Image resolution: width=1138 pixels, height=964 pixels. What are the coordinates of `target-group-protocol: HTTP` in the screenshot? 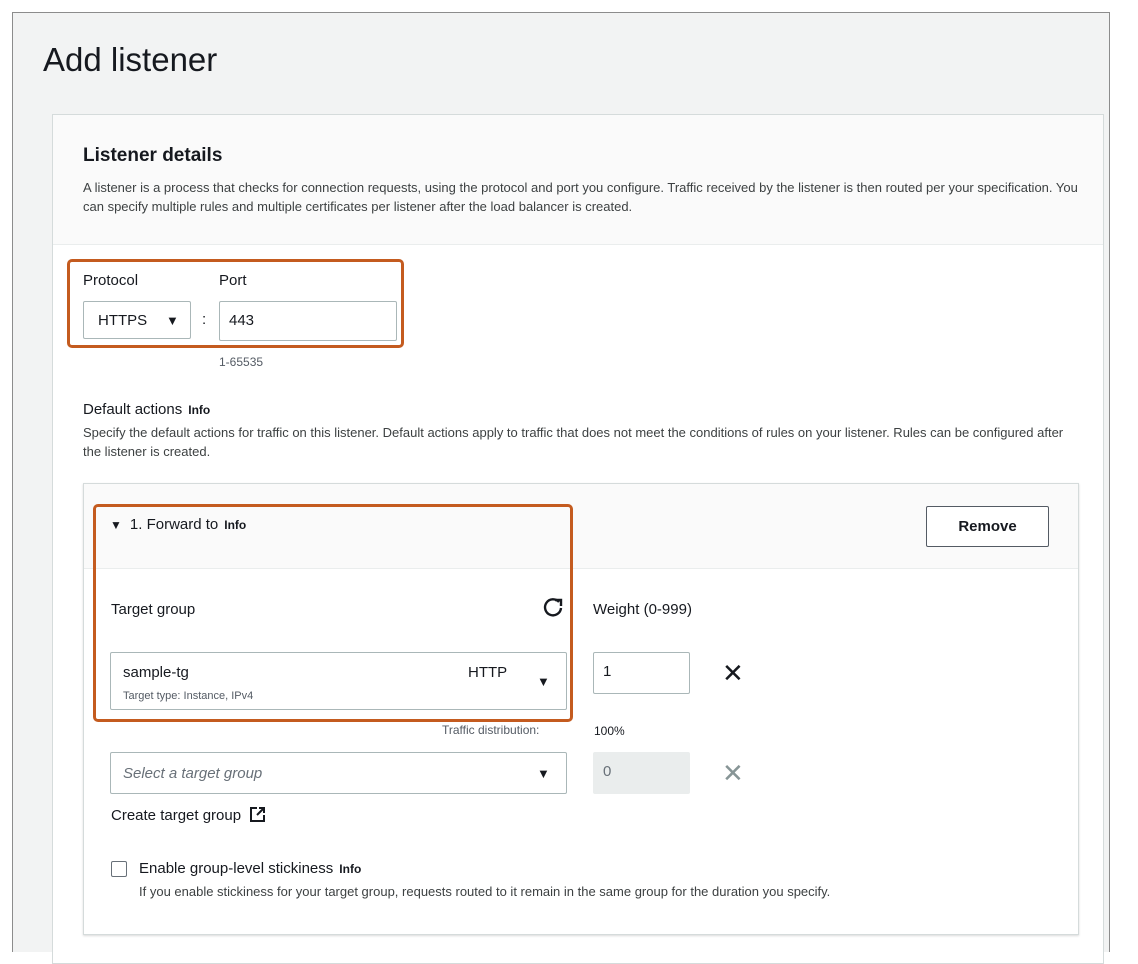 It's located at (488, 672).